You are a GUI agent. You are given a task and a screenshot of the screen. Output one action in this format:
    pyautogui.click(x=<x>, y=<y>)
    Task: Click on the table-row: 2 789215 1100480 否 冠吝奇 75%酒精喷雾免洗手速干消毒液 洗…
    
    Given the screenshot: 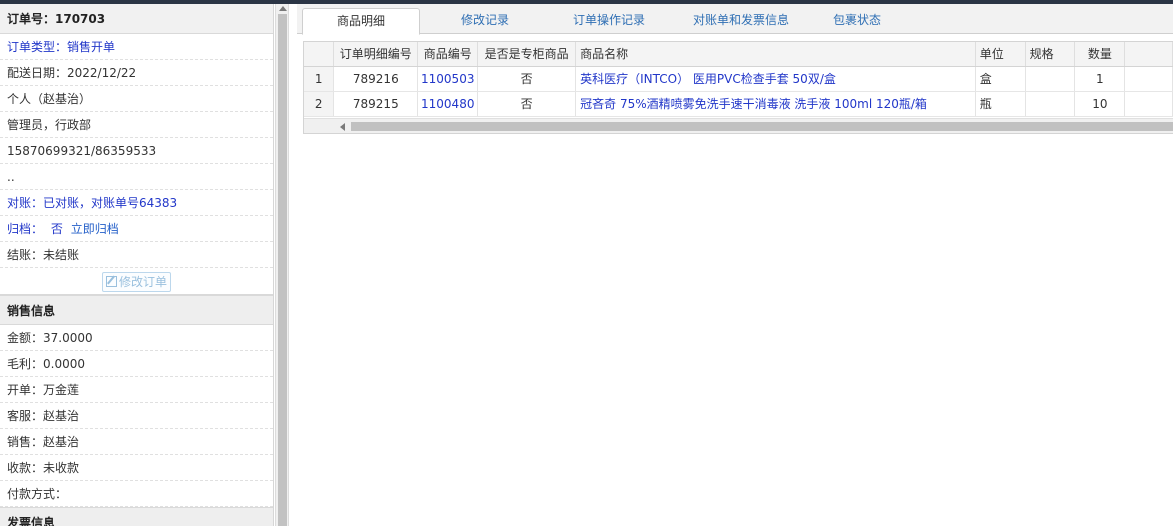 What is the action you would take?
    pyautogui.click(x=738, y=104)
    